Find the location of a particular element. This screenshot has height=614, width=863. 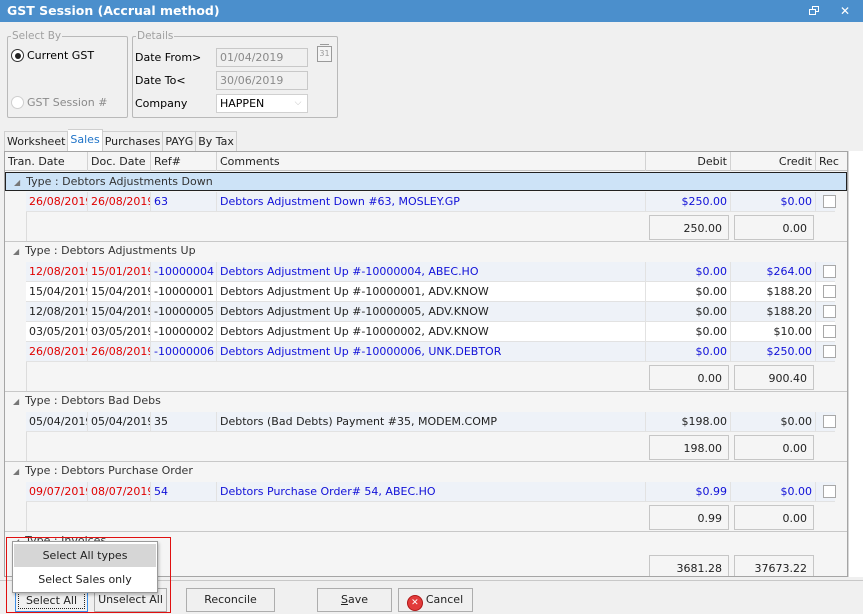

menu-item-select-all-types: Select All types is located at coordinates (85, 555).